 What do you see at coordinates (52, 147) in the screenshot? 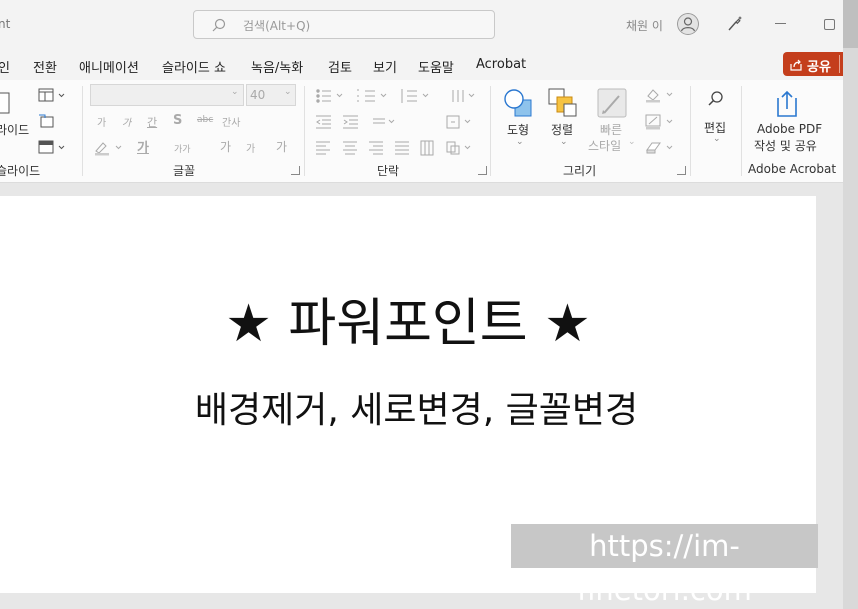
I see `section-icon` at bounding box center [52, 147].